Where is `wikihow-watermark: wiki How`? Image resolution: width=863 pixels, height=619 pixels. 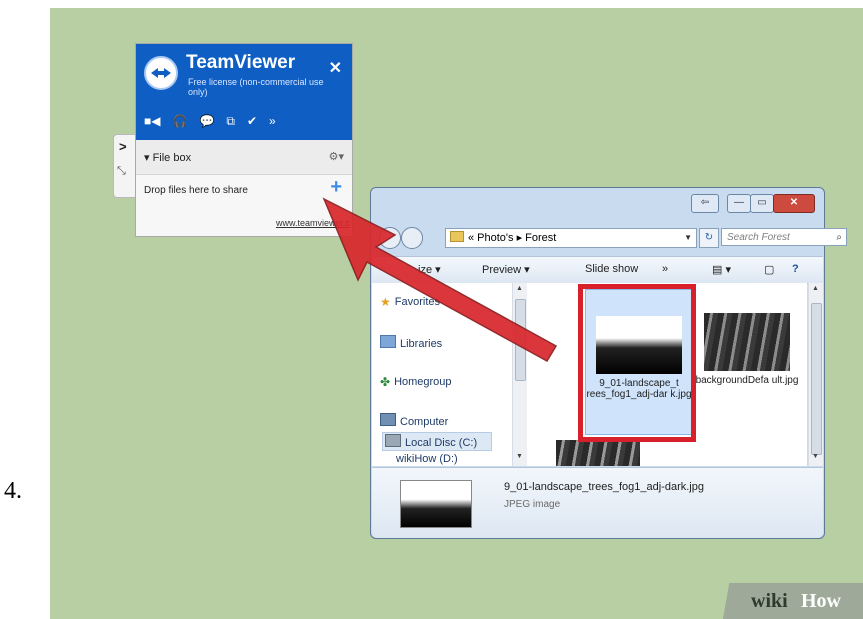
wikihow-watermark: wiki How is located at coordinates (787, 601).